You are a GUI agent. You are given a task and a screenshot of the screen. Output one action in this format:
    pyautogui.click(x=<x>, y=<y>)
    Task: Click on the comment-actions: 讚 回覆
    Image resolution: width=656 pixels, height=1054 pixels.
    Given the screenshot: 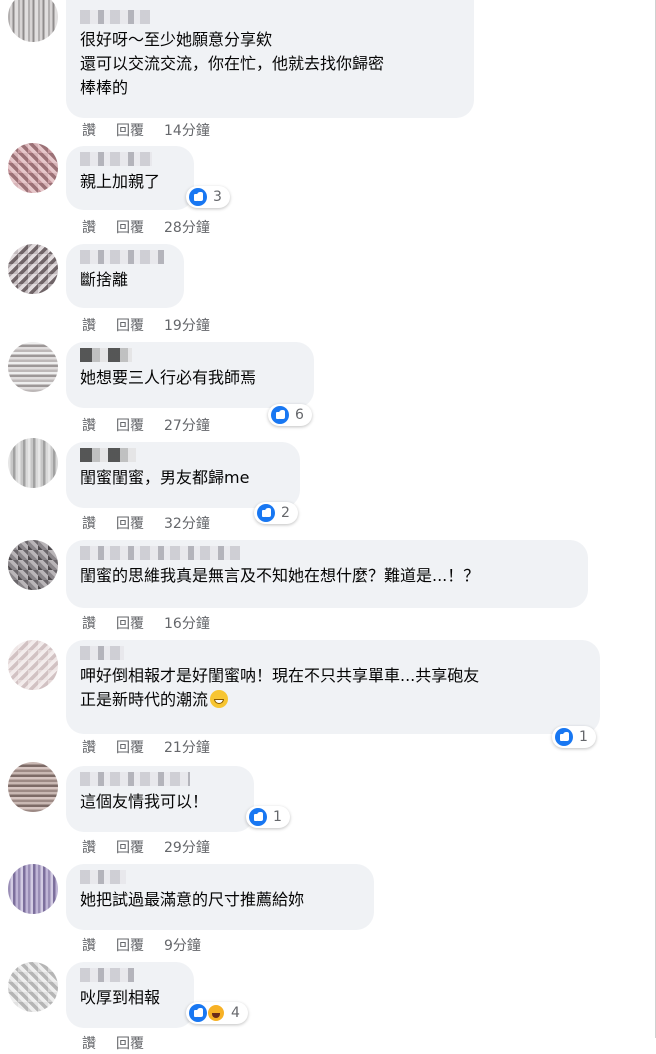 What is the action you would take?
    pyautogui.click(x=123, y=1044)
    